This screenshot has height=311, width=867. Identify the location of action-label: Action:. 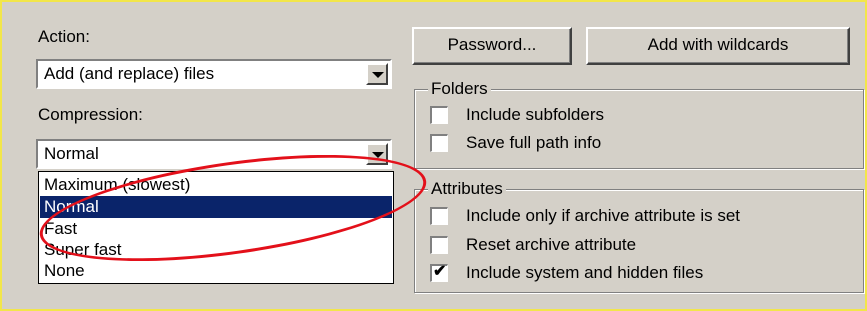
(64, 36).